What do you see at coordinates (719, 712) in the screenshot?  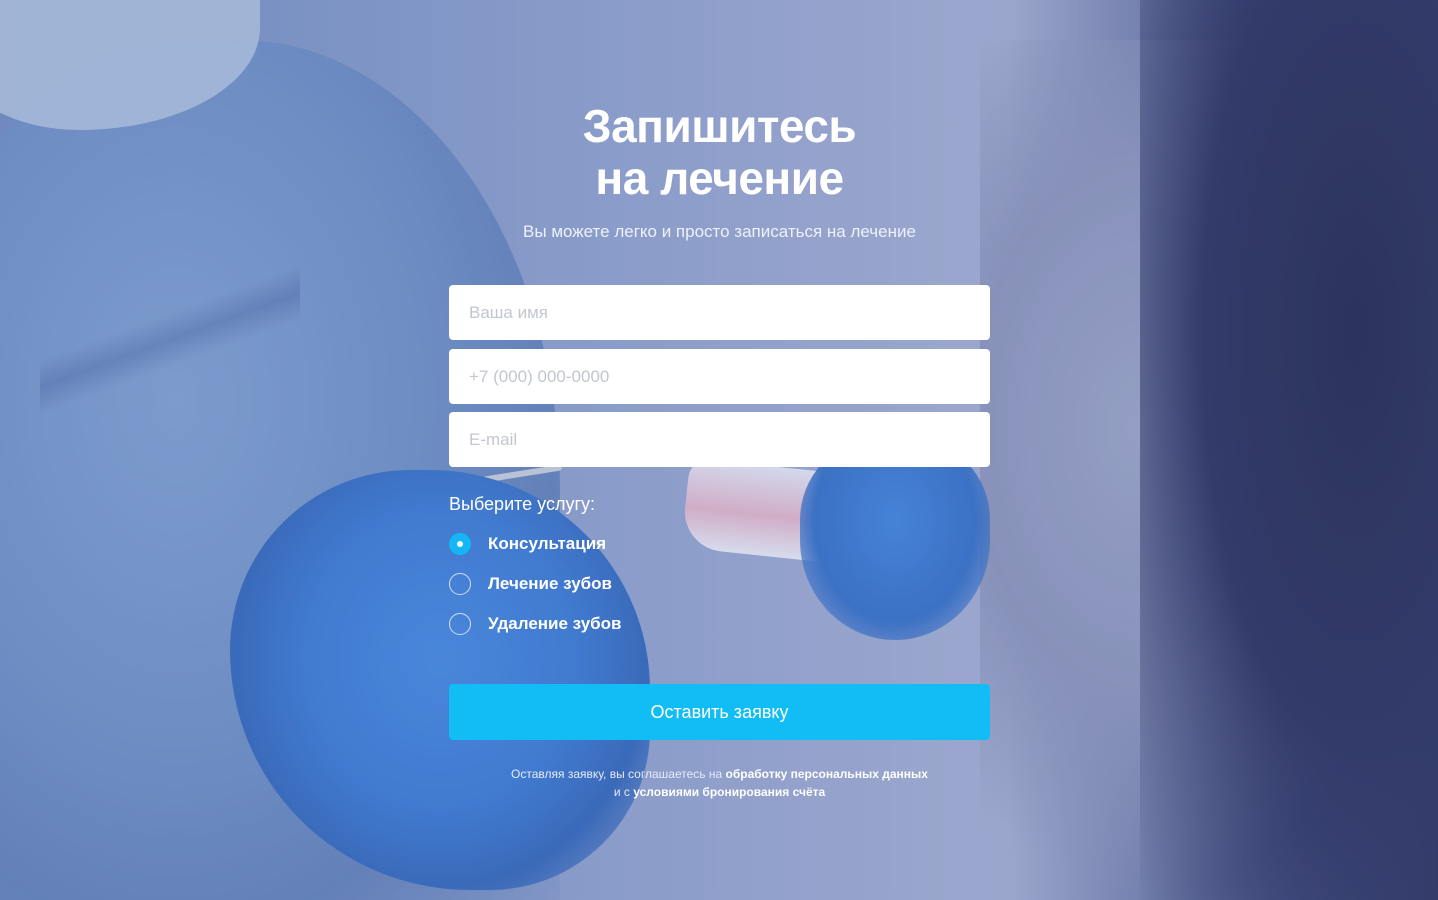 I see `submit-button: Оставить заявку` at bounding box center [719, 712].